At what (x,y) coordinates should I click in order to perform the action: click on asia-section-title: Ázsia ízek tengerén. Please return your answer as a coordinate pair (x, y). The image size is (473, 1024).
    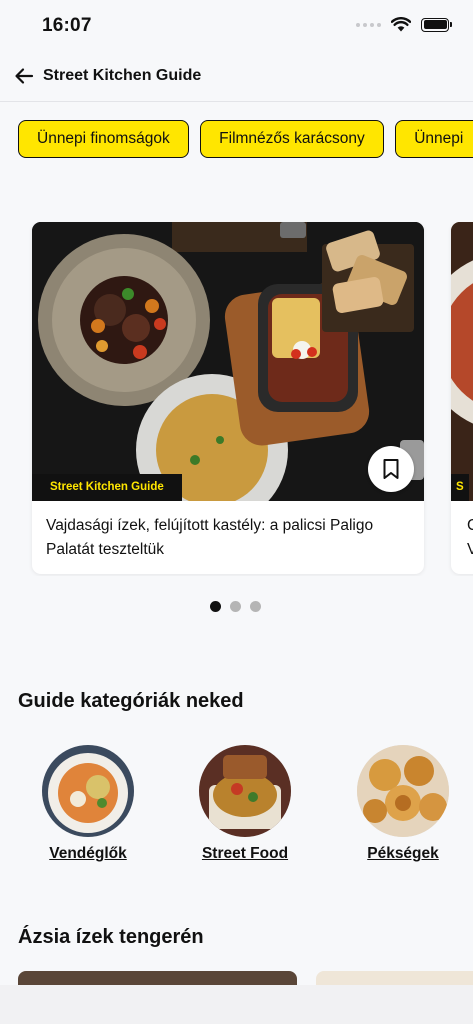
    Looking at the image, I should click on (111, 937).